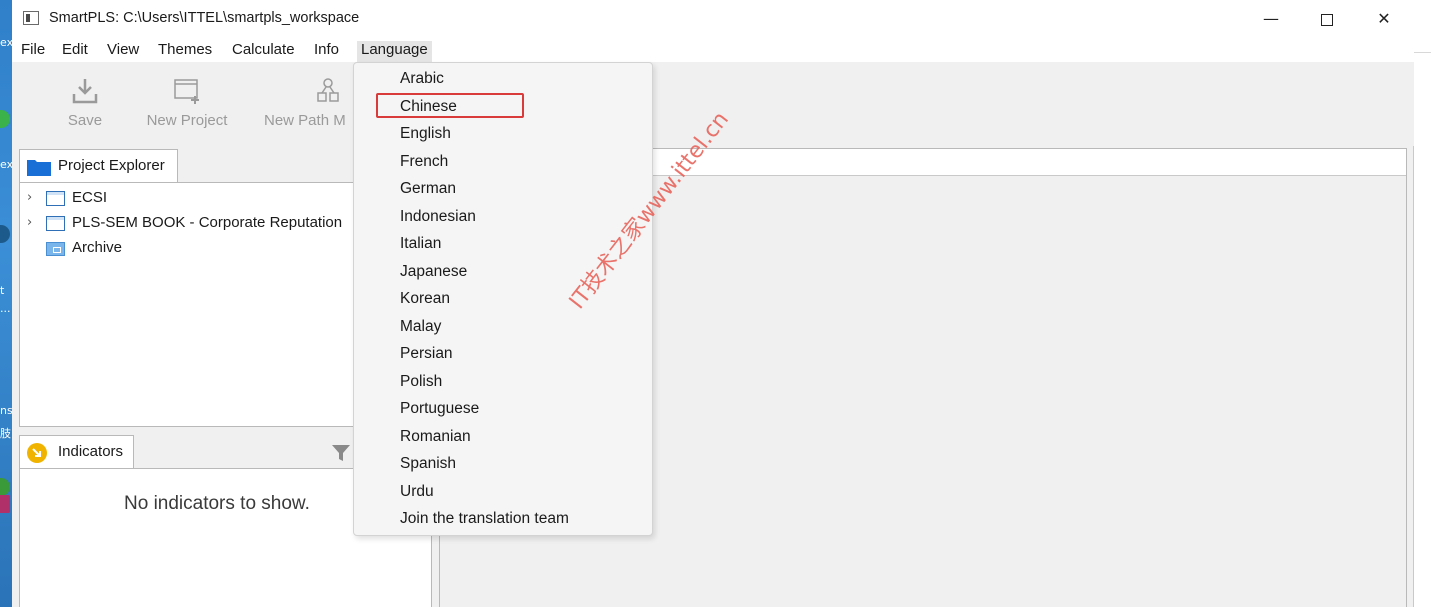 The width and height of the screenshot is (1431, 607). I want to click on menu-calculate: Calculate, so click(263, 51).